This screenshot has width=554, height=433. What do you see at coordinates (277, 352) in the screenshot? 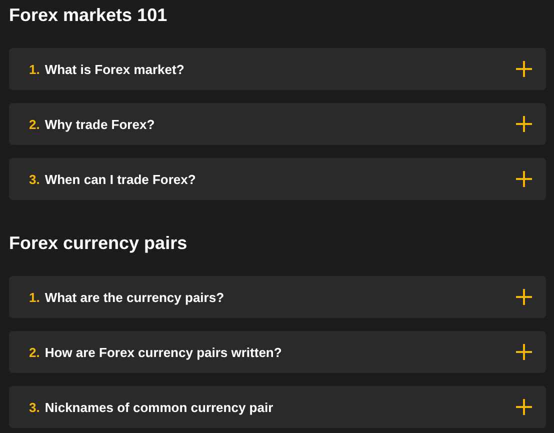
I see `accordion-item: 2. How are Forex currency pairs written?` at bounding box center [277, 352].